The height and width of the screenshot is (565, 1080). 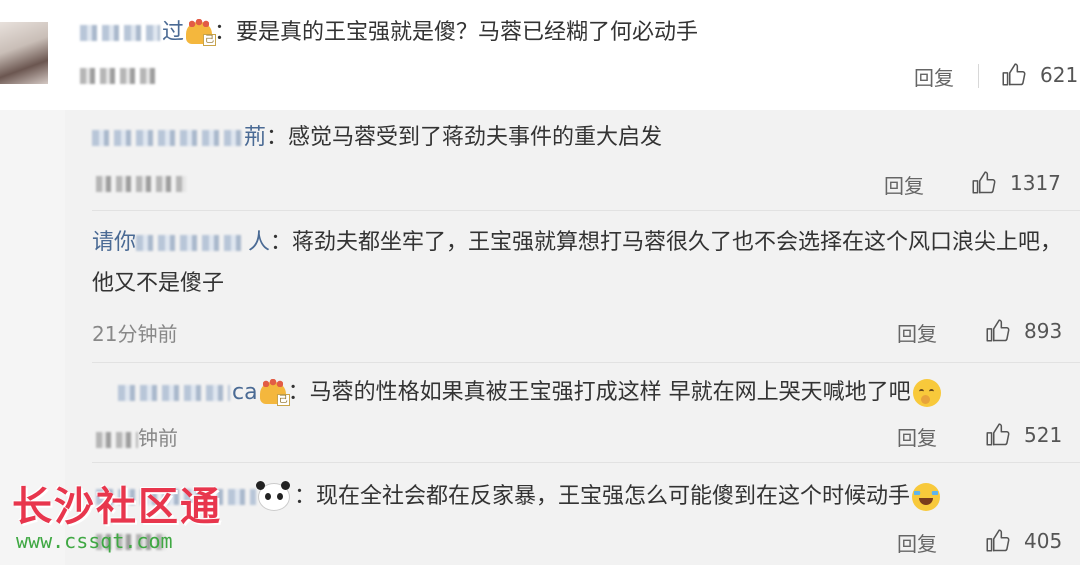 I want to click on like-count: 893, so click(x=1043, y=331).